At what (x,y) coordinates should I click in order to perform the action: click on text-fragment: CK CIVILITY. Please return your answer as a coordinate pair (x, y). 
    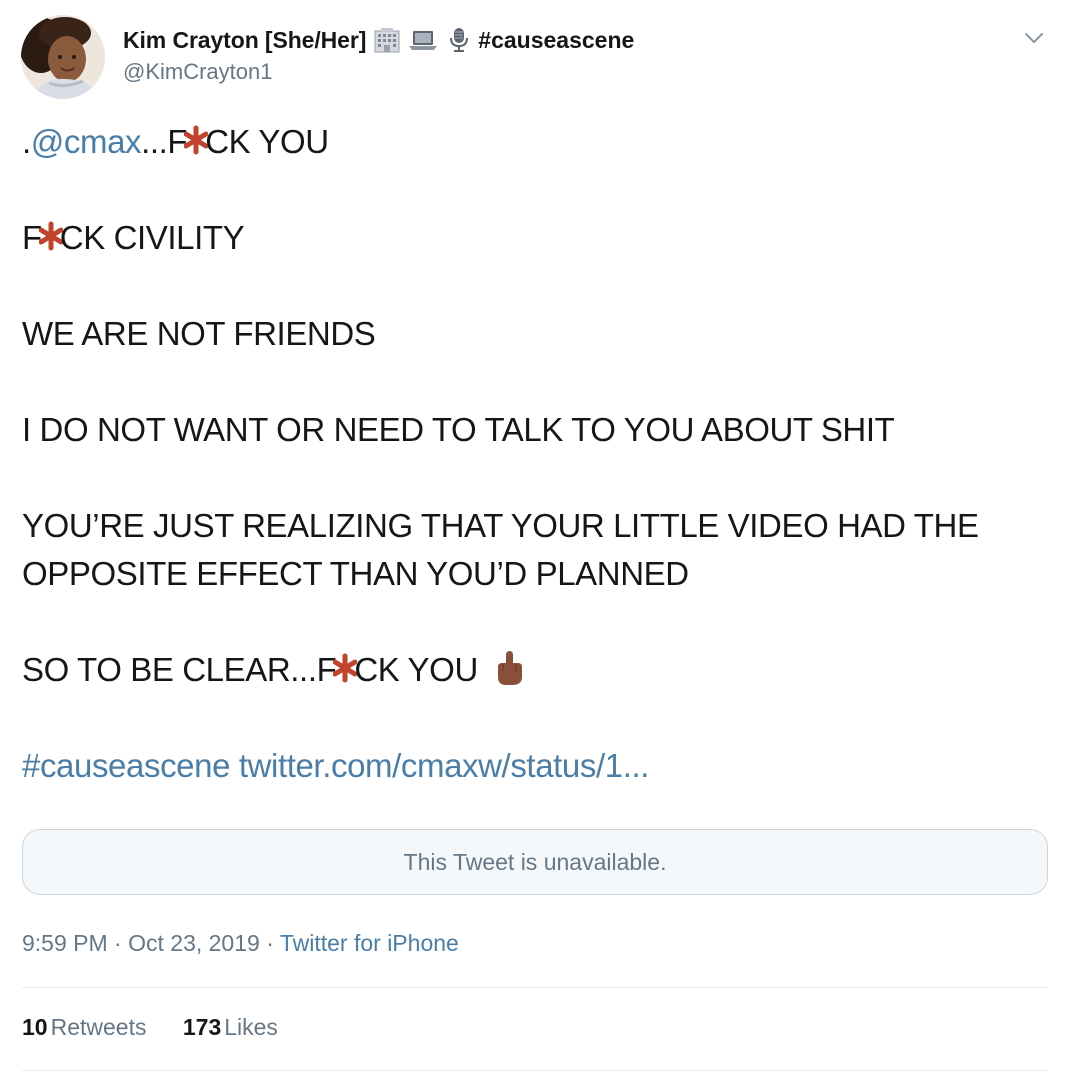
    Looking at the image, I should click on (152, 237).